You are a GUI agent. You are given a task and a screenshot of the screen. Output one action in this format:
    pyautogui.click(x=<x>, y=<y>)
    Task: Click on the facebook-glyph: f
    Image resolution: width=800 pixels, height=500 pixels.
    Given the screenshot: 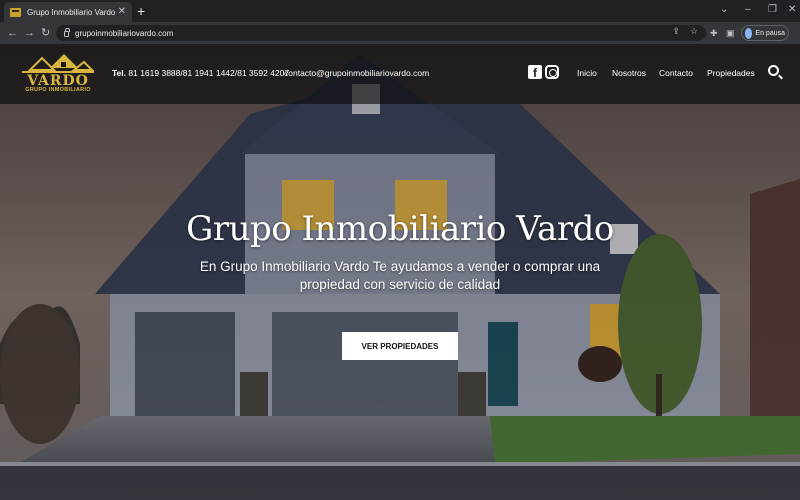 What is the action you would take?
    pyautogui.click(x=535, y=73)
    